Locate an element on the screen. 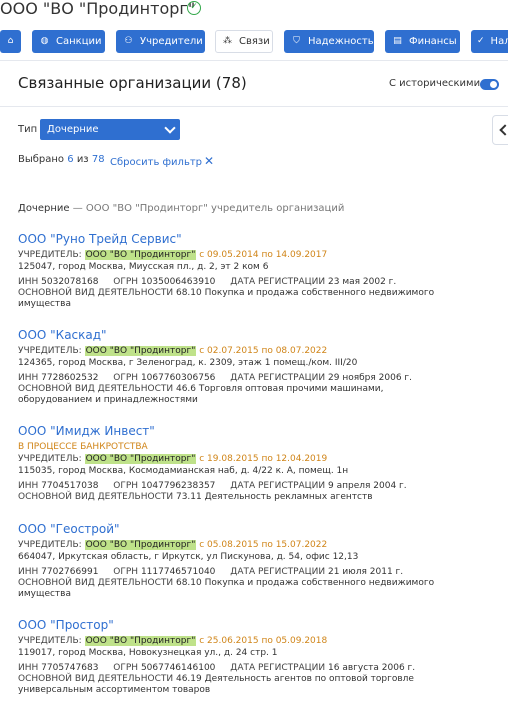  org-name-link: ООО "Каскад" is located at coordinates (238, 335).